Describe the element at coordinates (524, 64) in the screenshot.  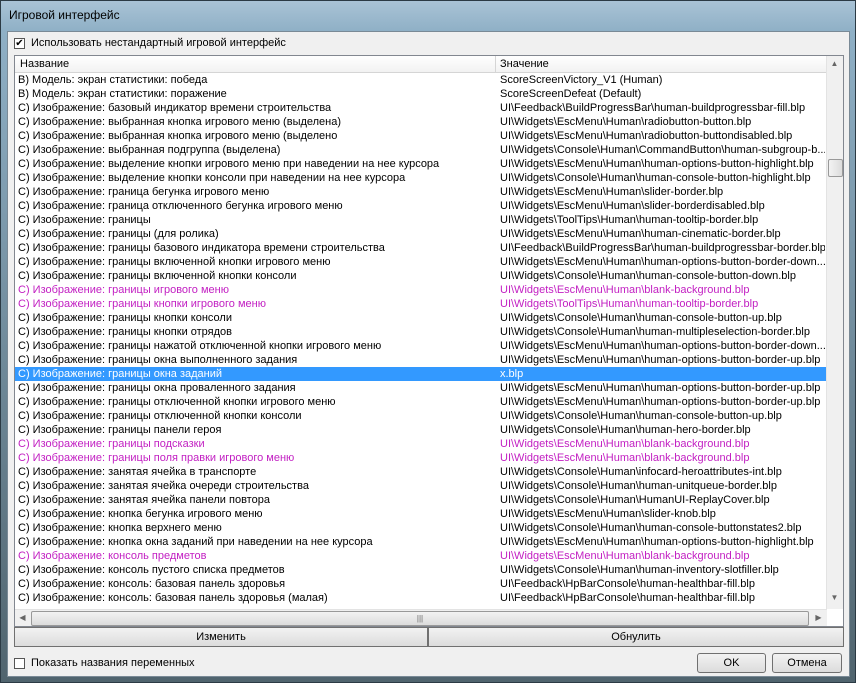
I see `column-header-value: Значение` at that location.